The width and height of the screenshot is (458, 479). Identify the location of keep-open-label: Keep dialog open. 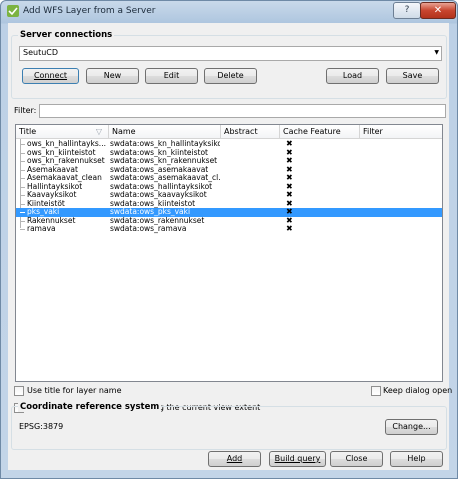
(418, 390).